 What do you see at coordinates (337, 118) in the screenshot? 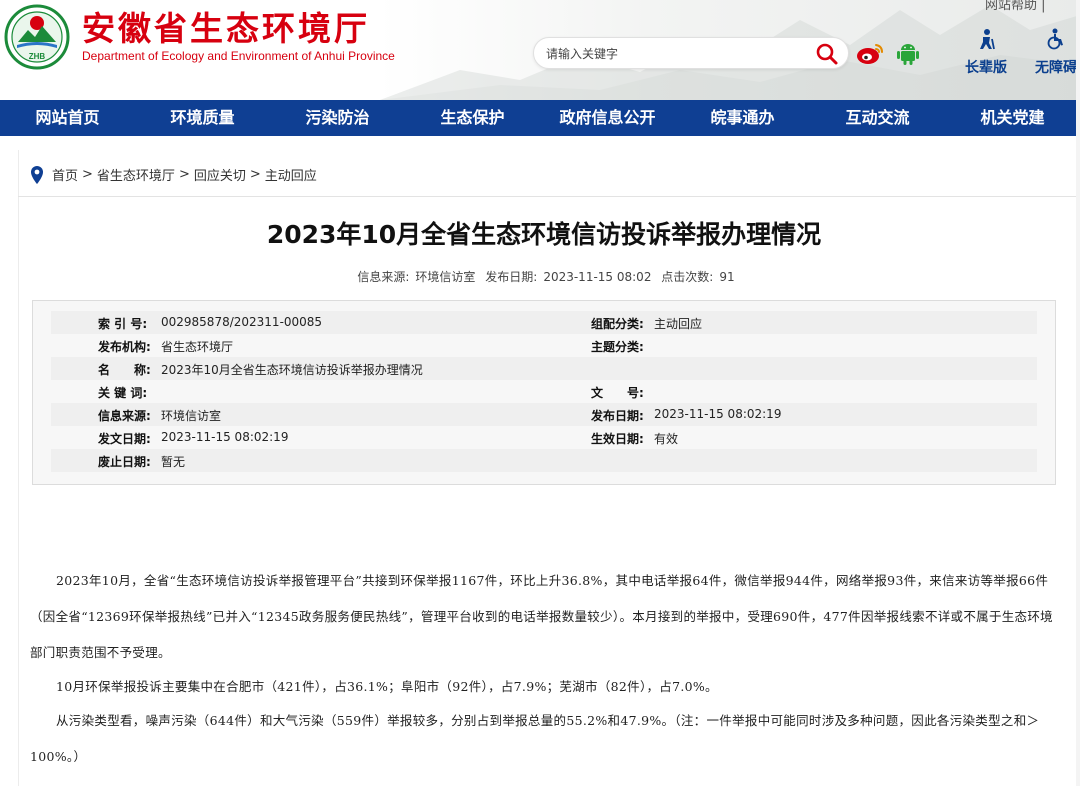
I see `nav-pollution-control: 污染防治` at bounding box center [337, 118].